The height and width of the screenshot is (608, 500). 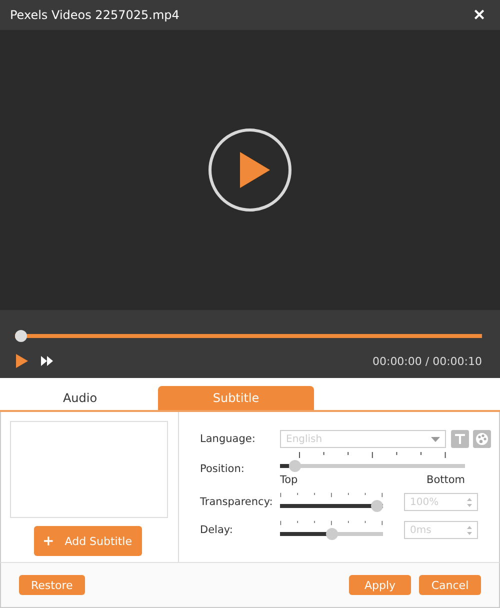 What do you see at coordinates (460, 439) in the screenshot?
I see `letter-t-icon` at bounding box center [460, 439].